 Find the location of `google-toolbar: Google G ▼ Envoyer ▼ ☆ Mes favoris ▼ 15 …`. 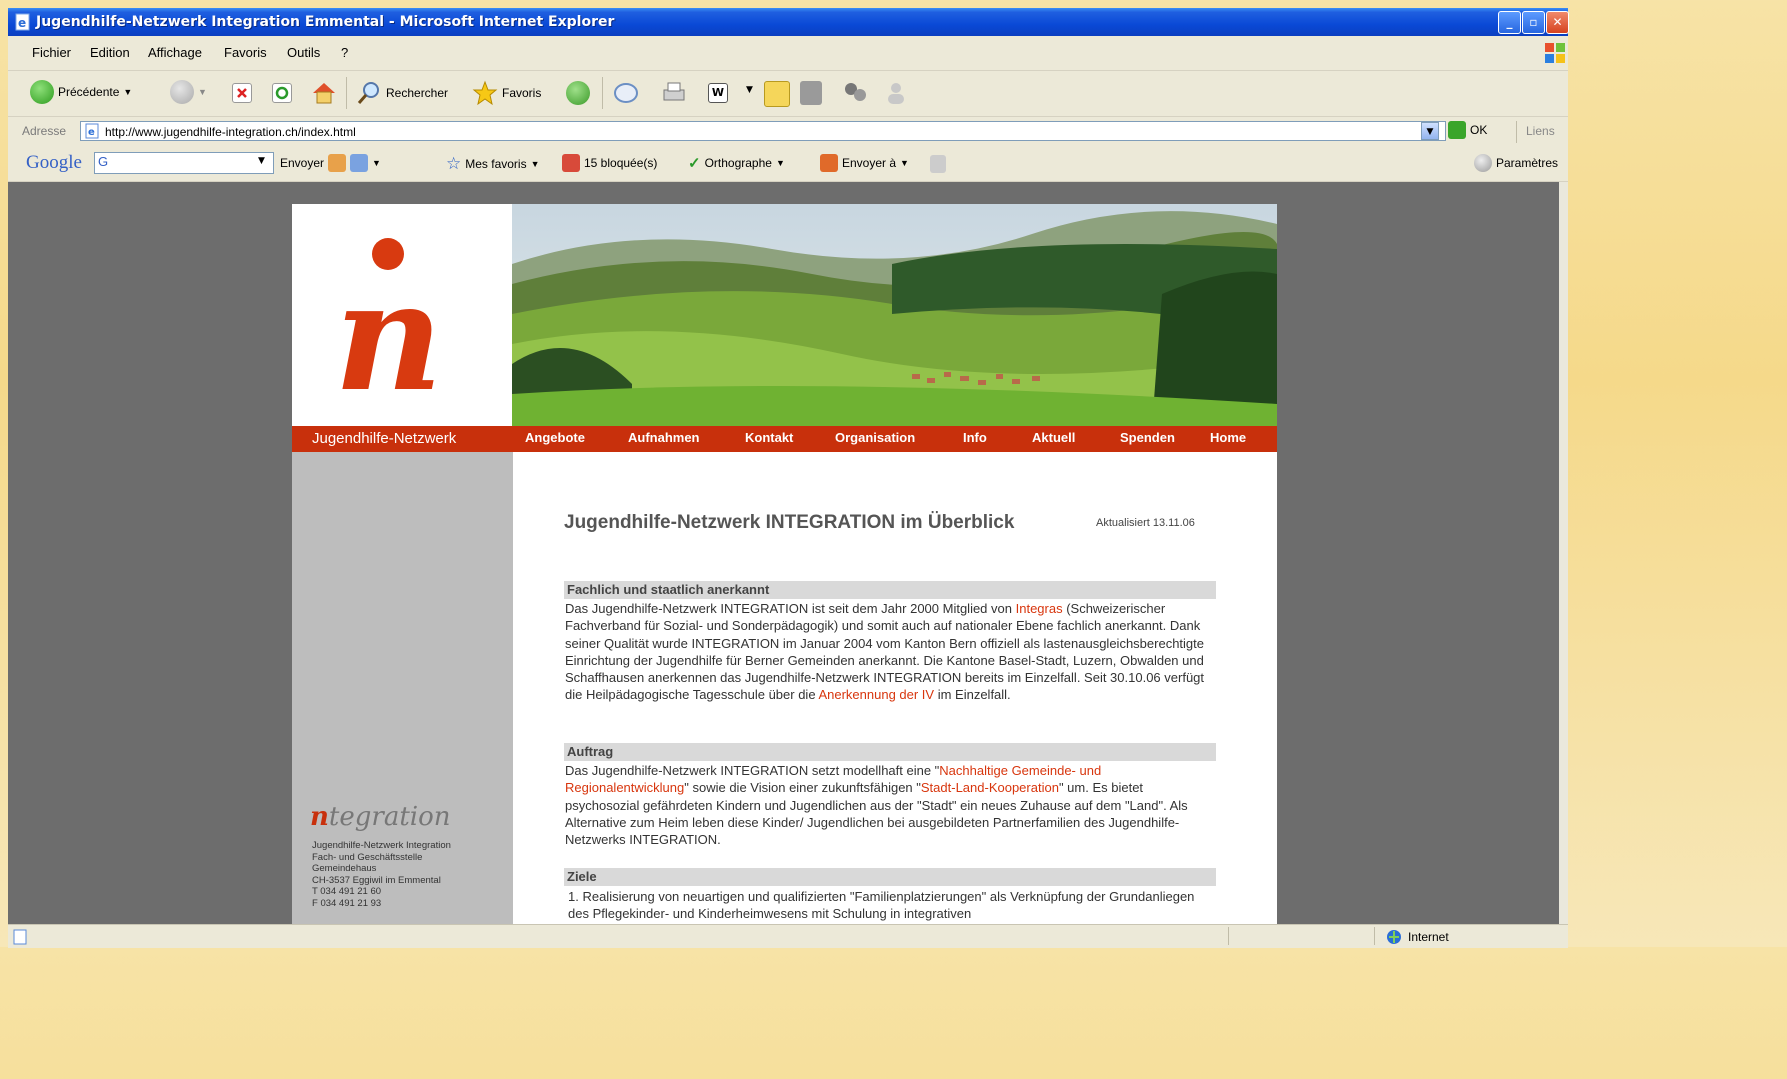

google-toolbar: Google G ▼ Envoyer ▼ ☆ Mes favoris ▼ 15 … is located at coordinates (788, 164).